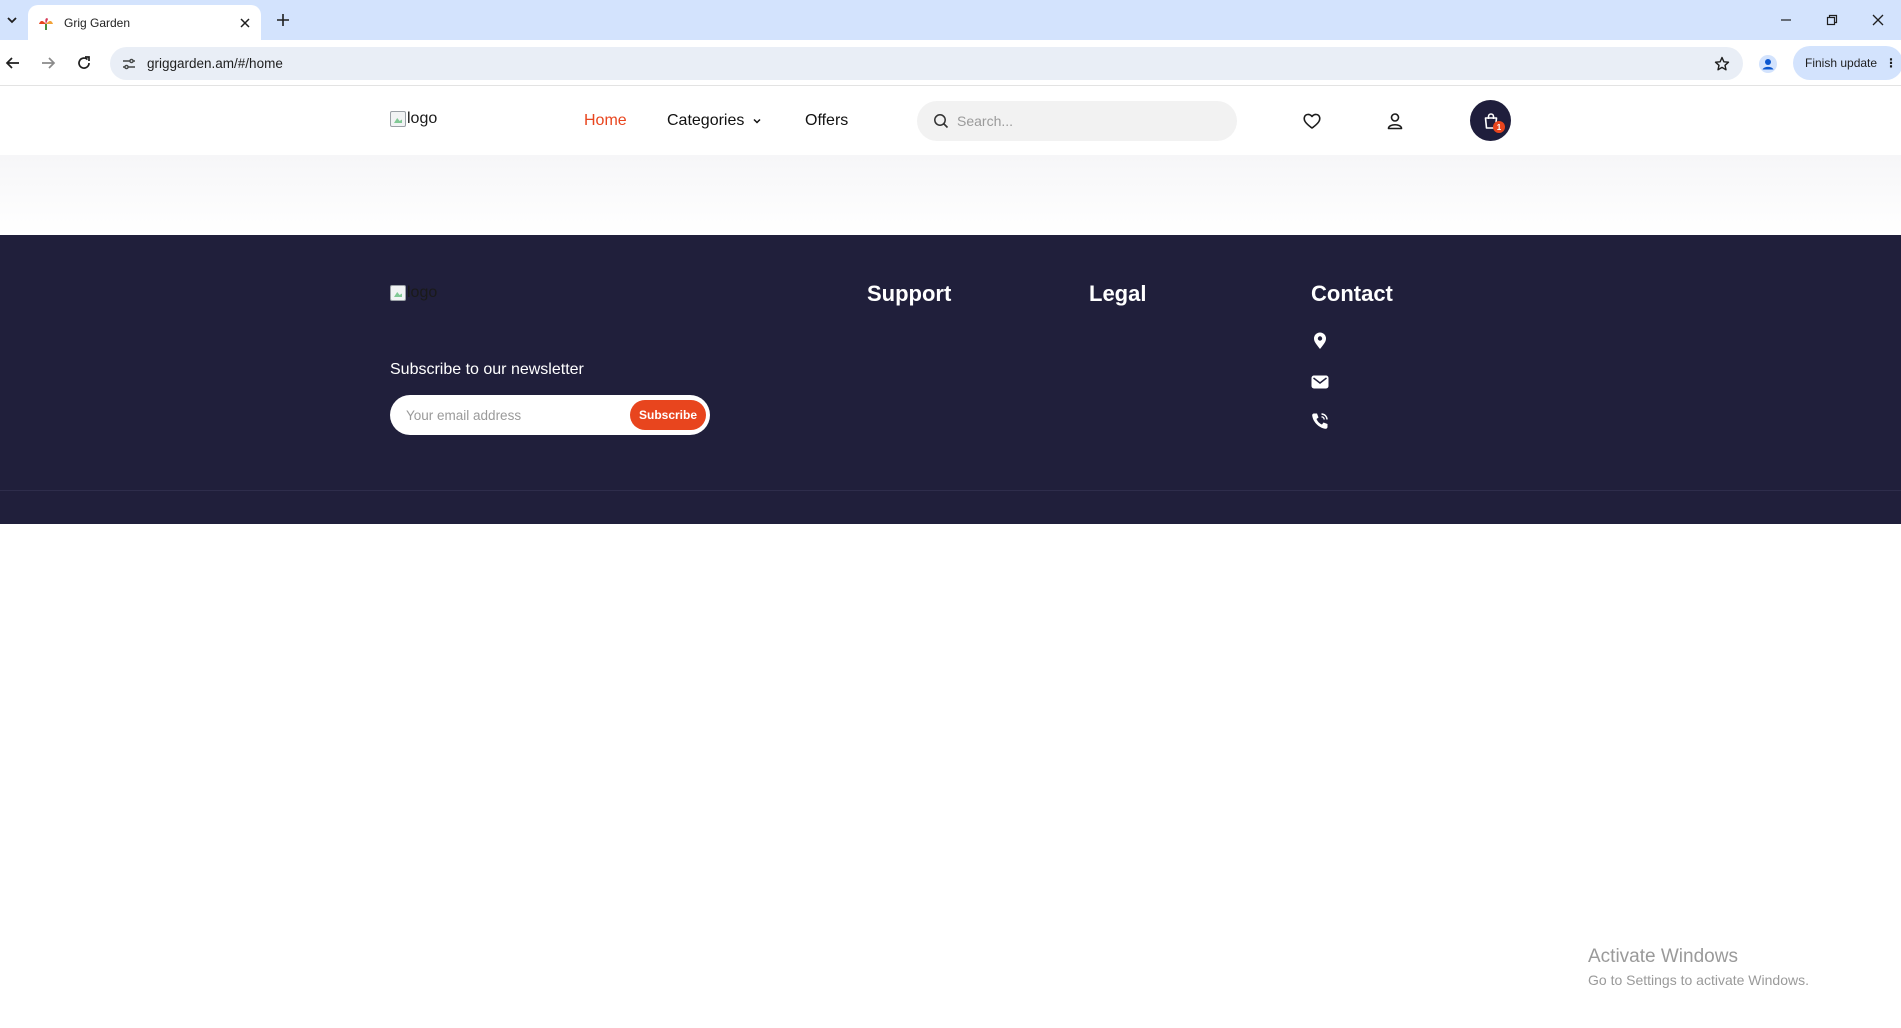 The width and height of the screenshot is (1901, 1028). I want to click on tab-search-chevron-icon, so click(12, 20).